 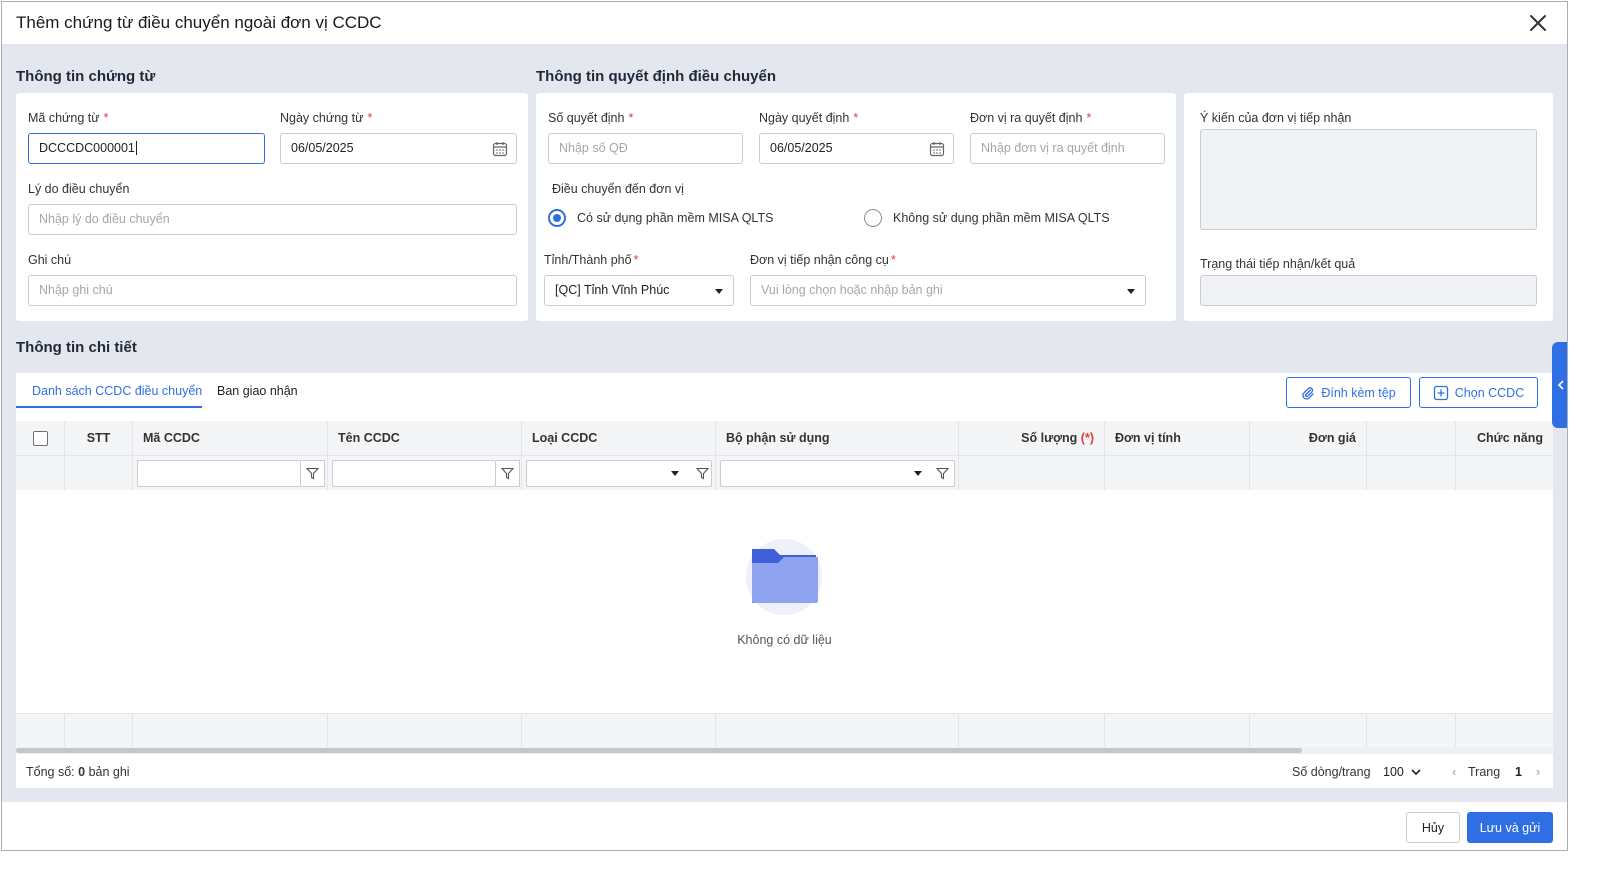 What do you see at coordinates (784, 640) in the screenshot?
I see `empty-state-text: Không có dữ liệu` at bounding box center [784, 640].